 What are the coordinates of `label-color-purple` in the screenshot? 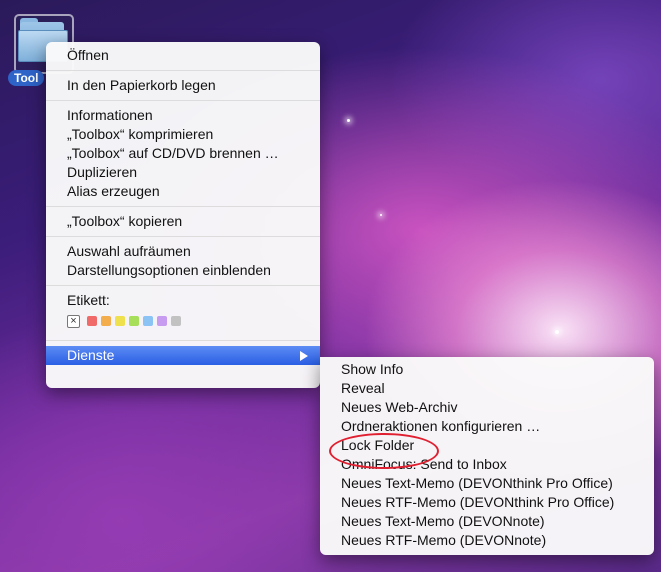 It's located at (162, 321).